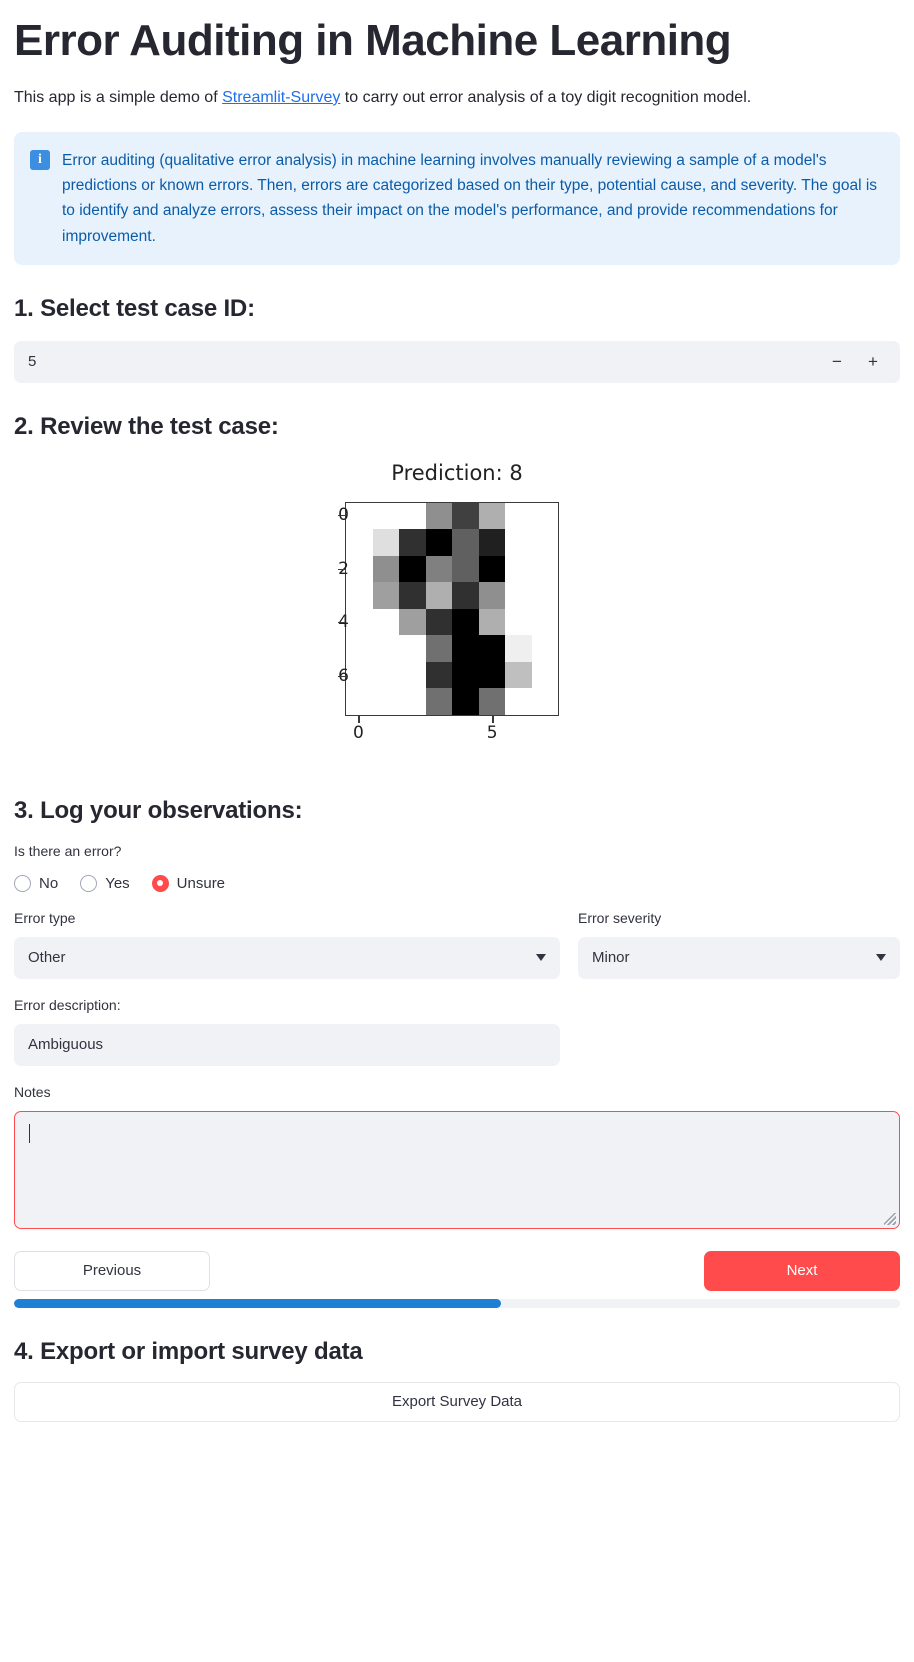 The width and height of the screenshot is (914, 1662). Describe the element at coordinates (67, 1004) in the screenshot. I see `error-description-label: Error description:` at that location.